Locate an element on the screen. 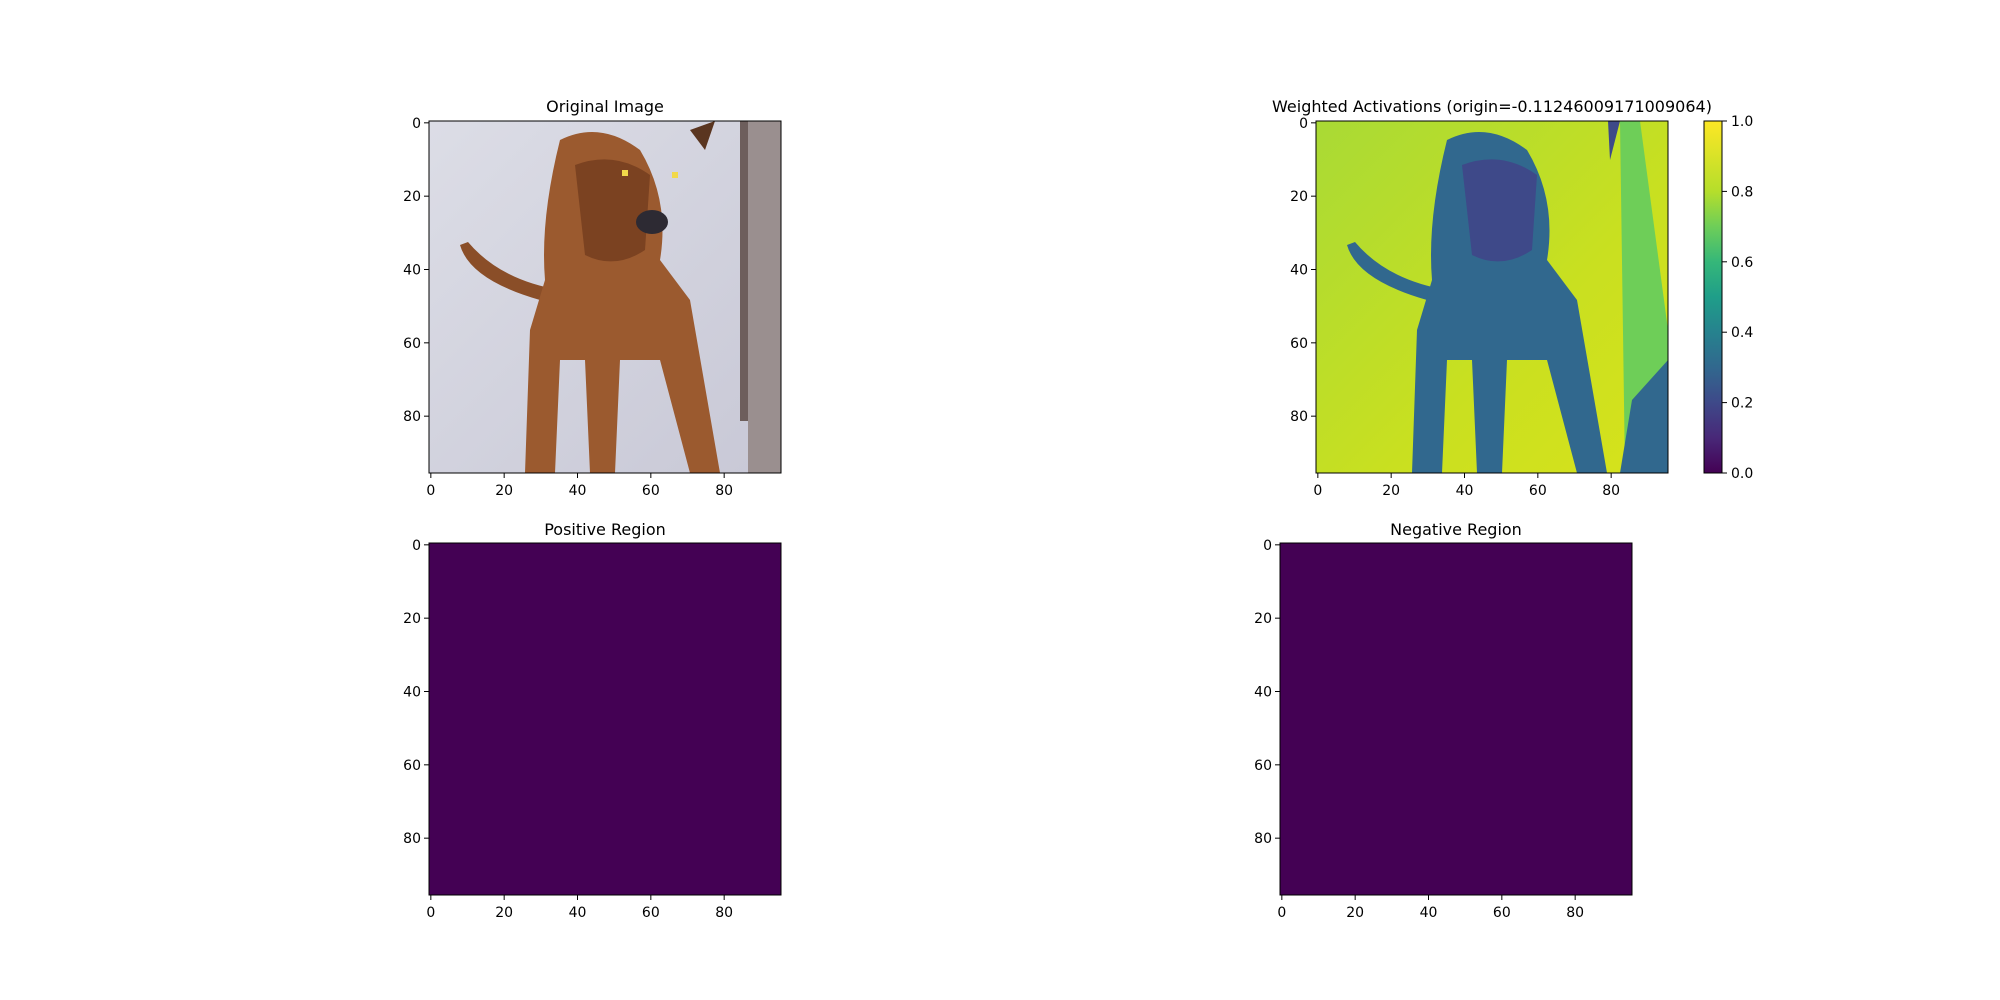 The image size is (2000, 1000). negative-region-xtick-label: 0 is located at coordinates (1281, 913).